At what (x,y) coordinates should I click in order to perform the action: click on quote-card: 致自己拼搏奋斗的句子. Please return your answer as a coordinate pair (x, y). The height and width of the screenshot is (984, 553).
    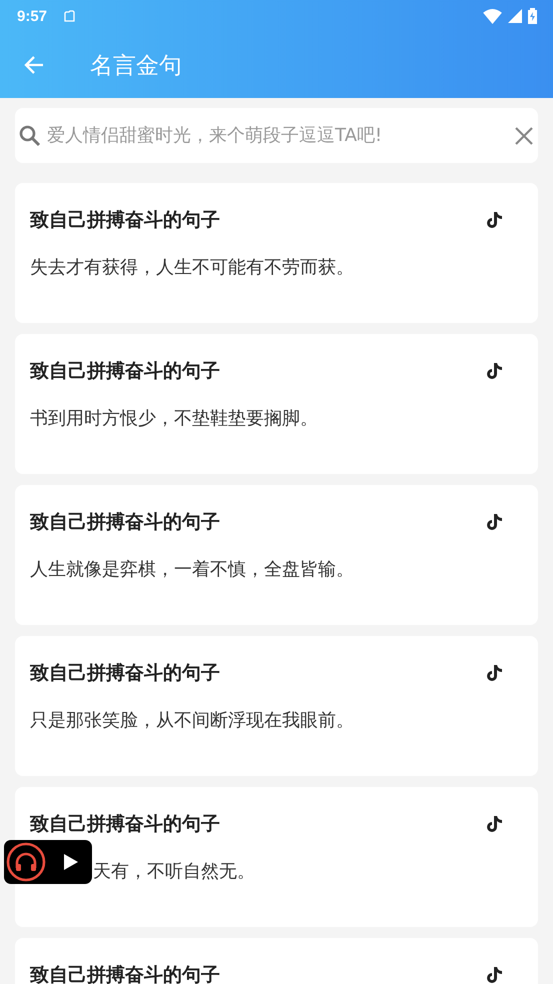
    Looking at the image, I should click on (276, 961).